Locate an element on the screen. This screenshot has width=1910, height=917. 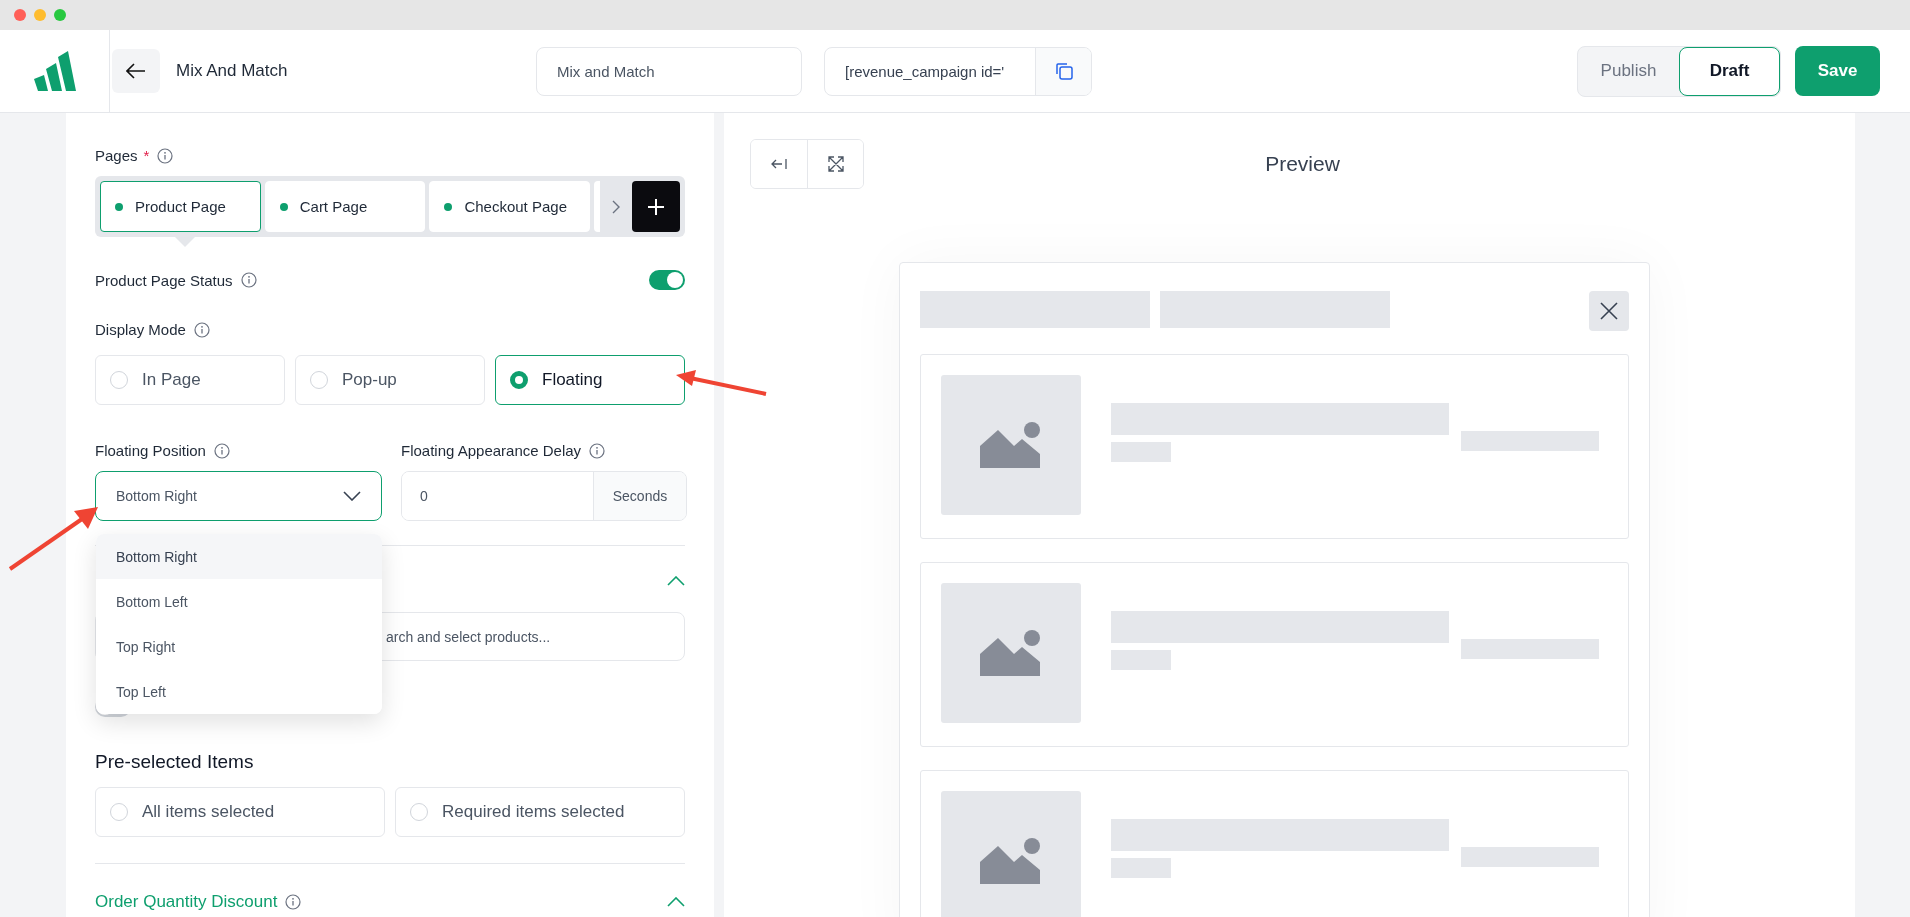
chevron-down-icon is located at coordinates (352, 496).